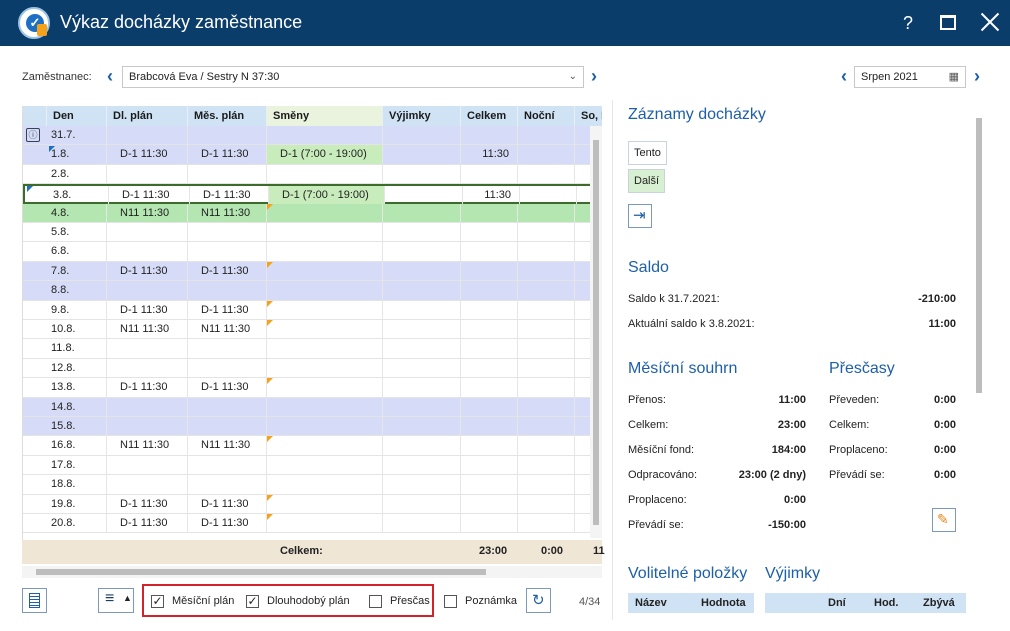 The height and width of the screenshot is (631, 1010). I want to click on table-row: 9.8. D-1 11:30 D-1 11:30, so click(310, 310).